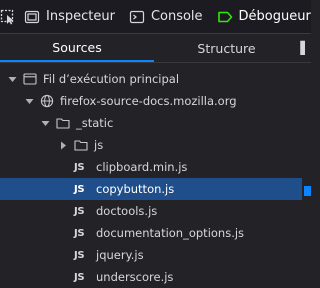 This screenshot has width=320, height=288. What do you see at coordinates (127, 211) in the screenshot?
I see `tree-item-label: doctools.js` at bounding box center [127, 211].